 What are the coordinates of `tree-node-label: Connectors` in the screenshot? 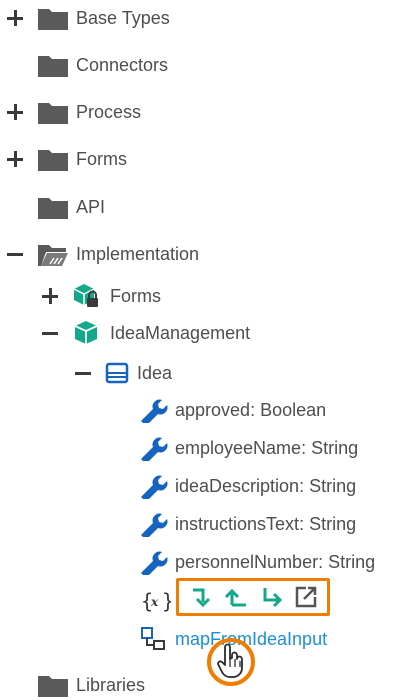 It's located at (122, 64).